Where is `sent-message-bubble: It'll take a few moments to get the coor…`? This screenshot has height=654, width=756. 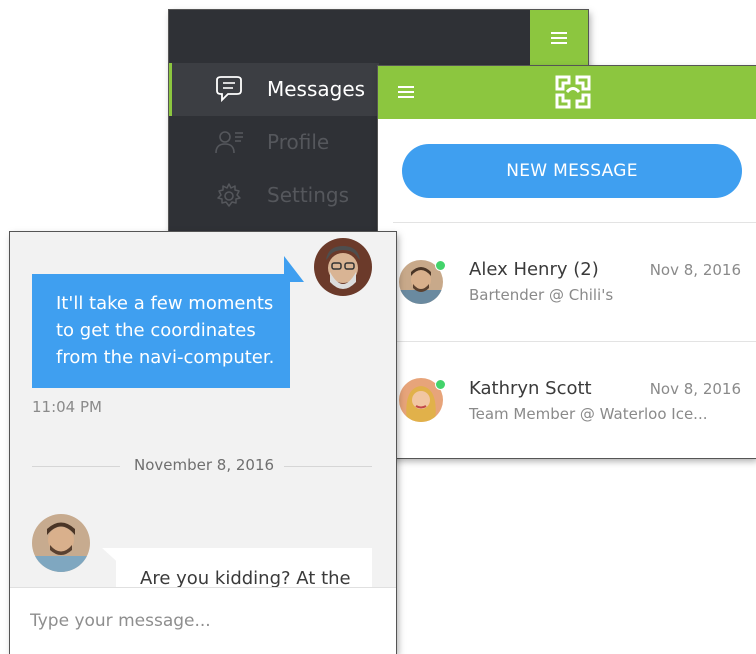 sent-message-bubble: It'll take a few moments to get the coor… is located at coordinates (161, 331).